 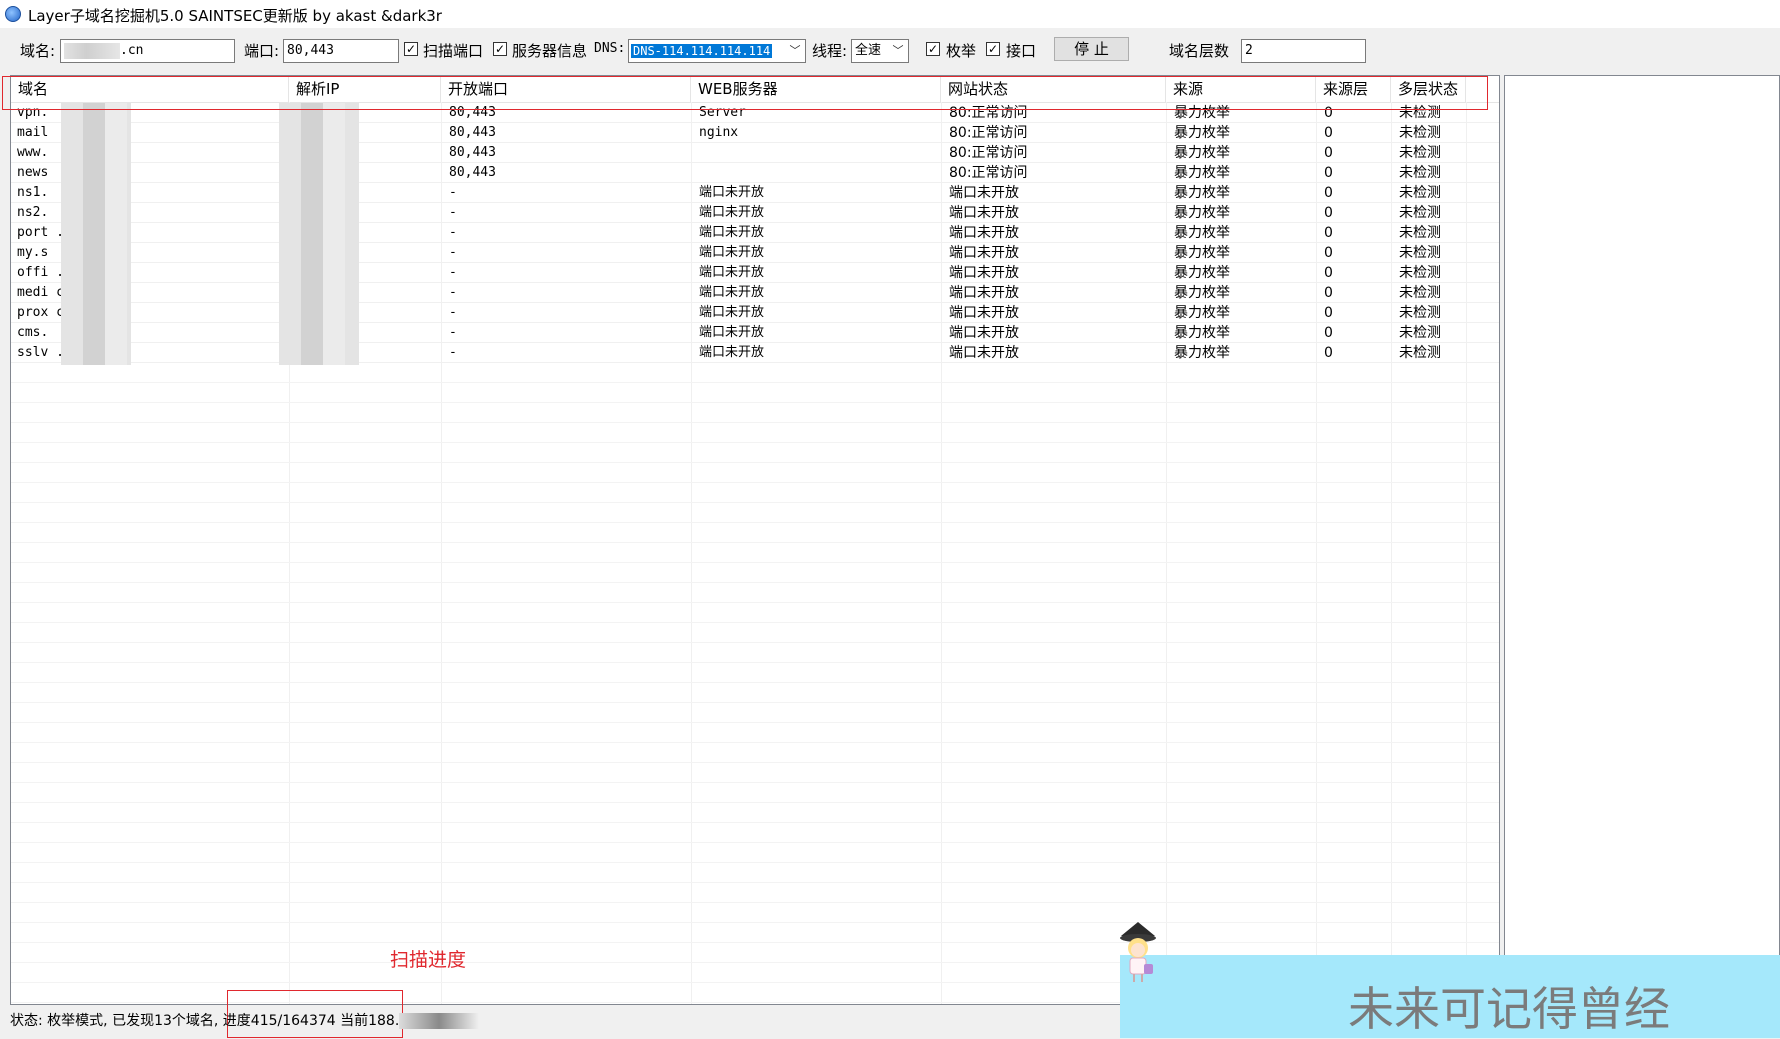 What do you see at coordinates (719, 132) in the screenshot?
I see `cell-web-server: nginx` at bounding box center [719, 132].